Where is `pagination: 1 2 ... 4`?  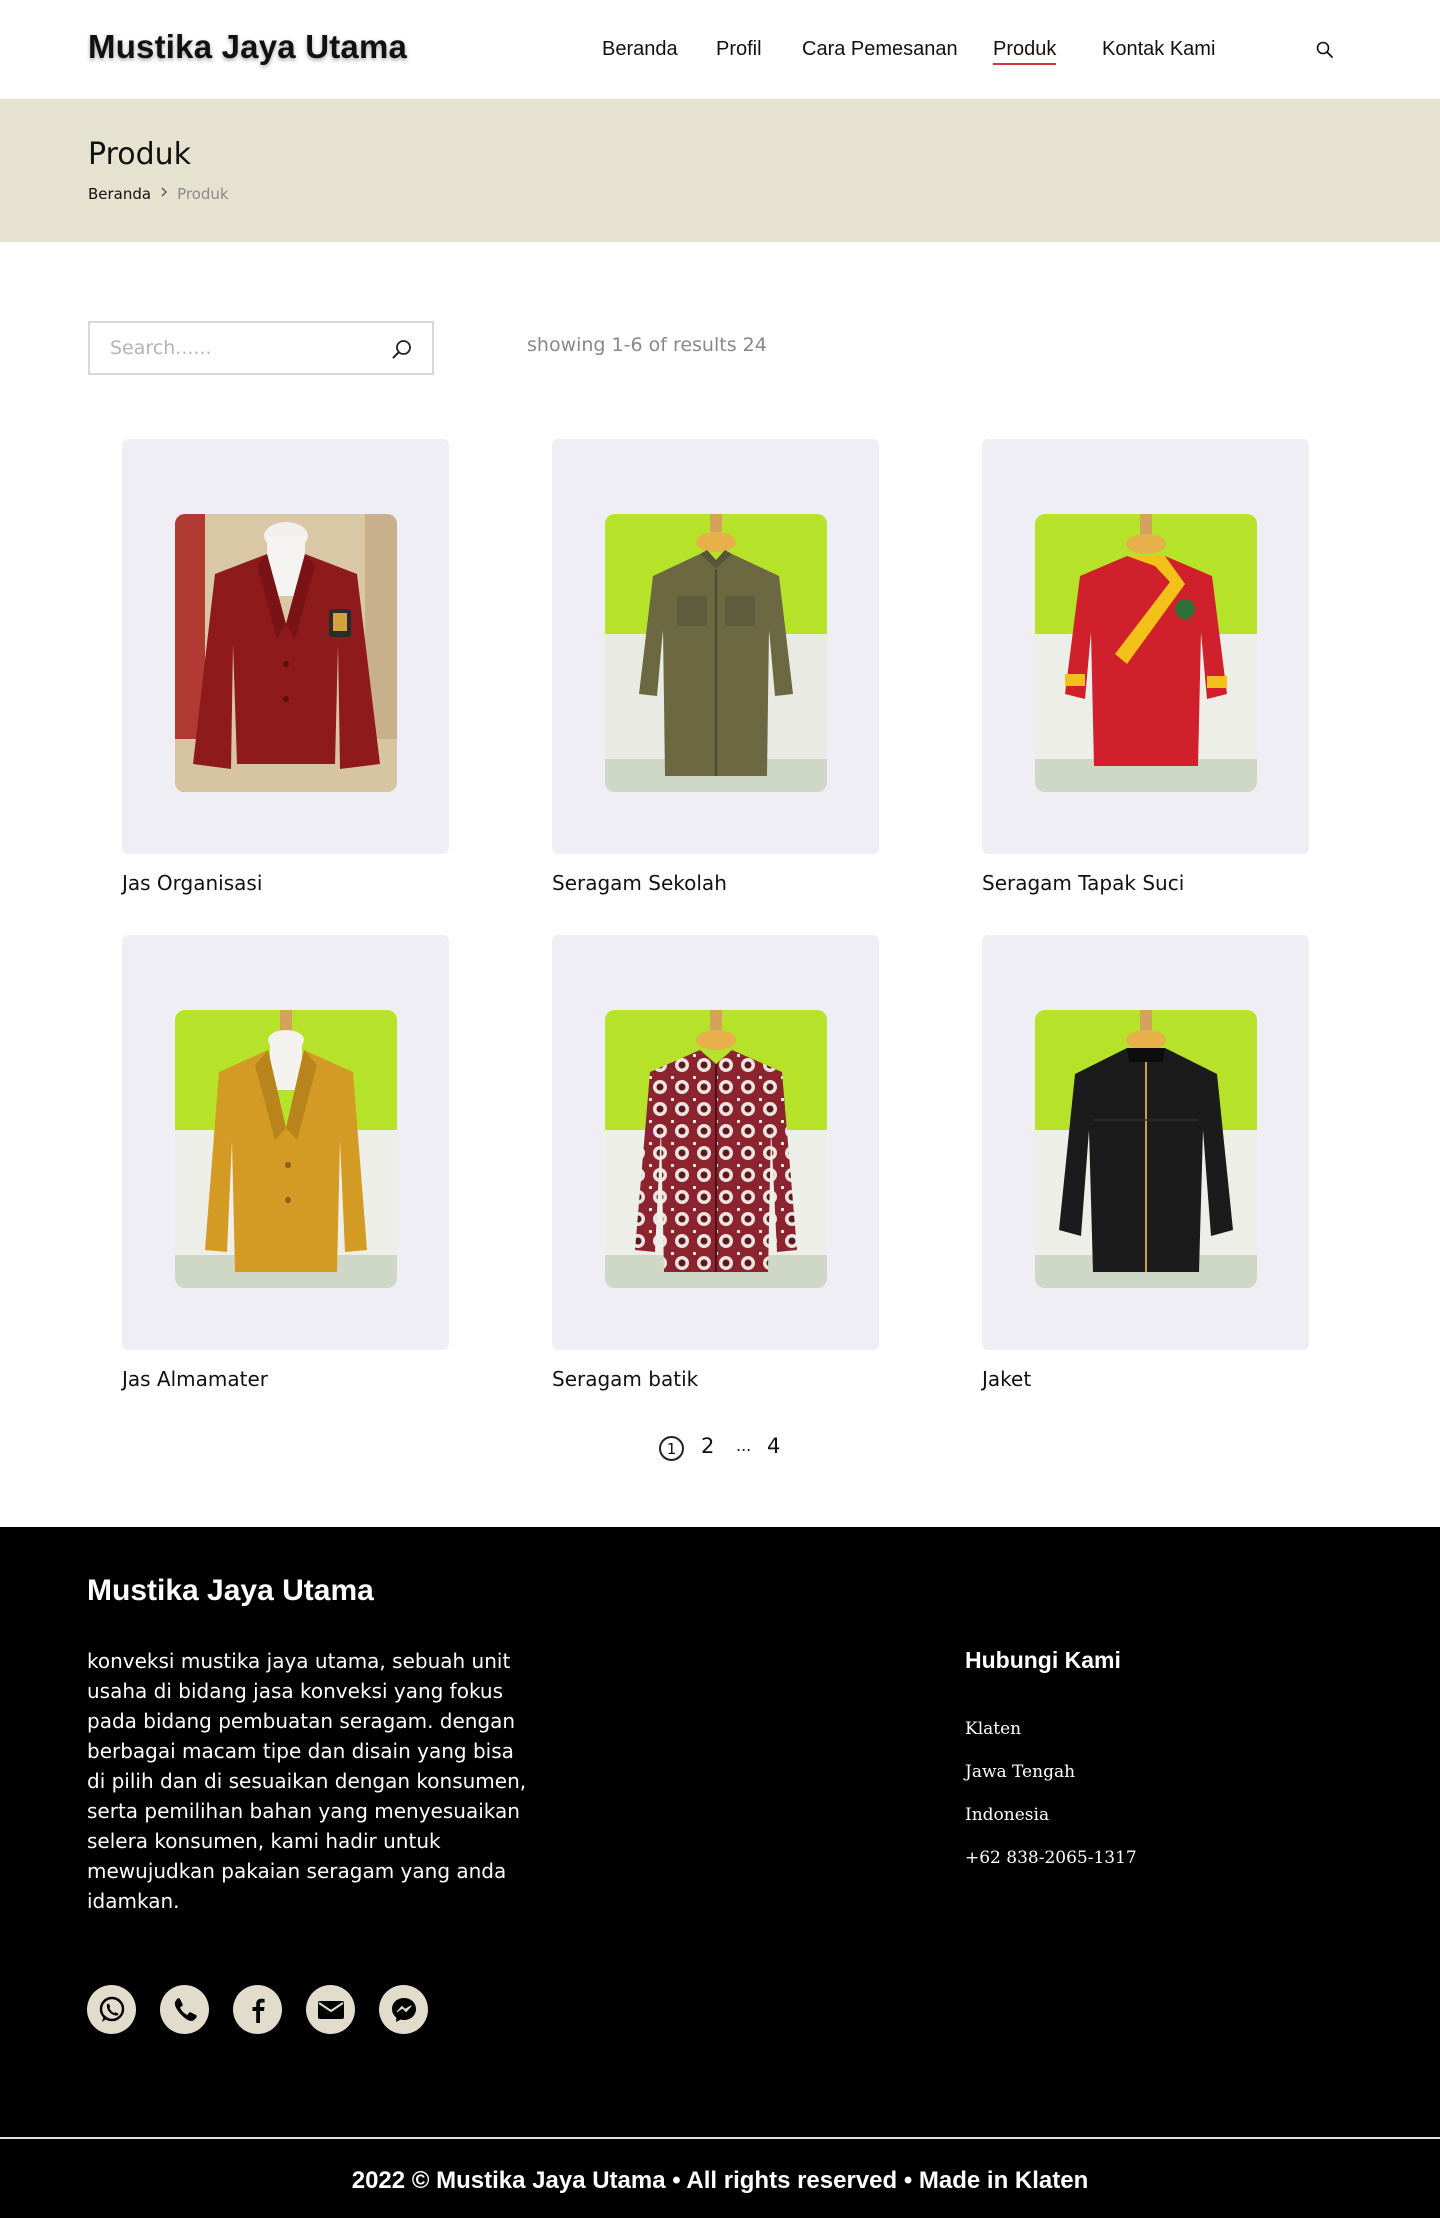
pagination: 1 2 ... 4 is located at coordinates (720, 1449).